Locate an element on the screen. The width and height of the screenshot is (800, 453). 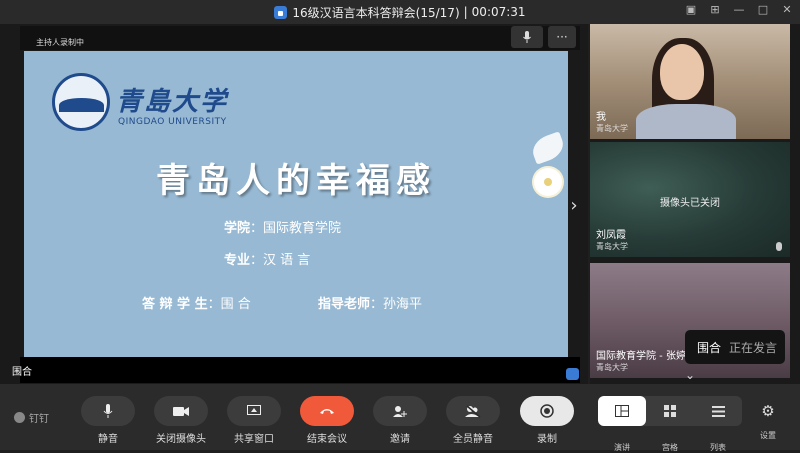
meeting-timer: 00:07:31 is located at coordinates (498, 12).